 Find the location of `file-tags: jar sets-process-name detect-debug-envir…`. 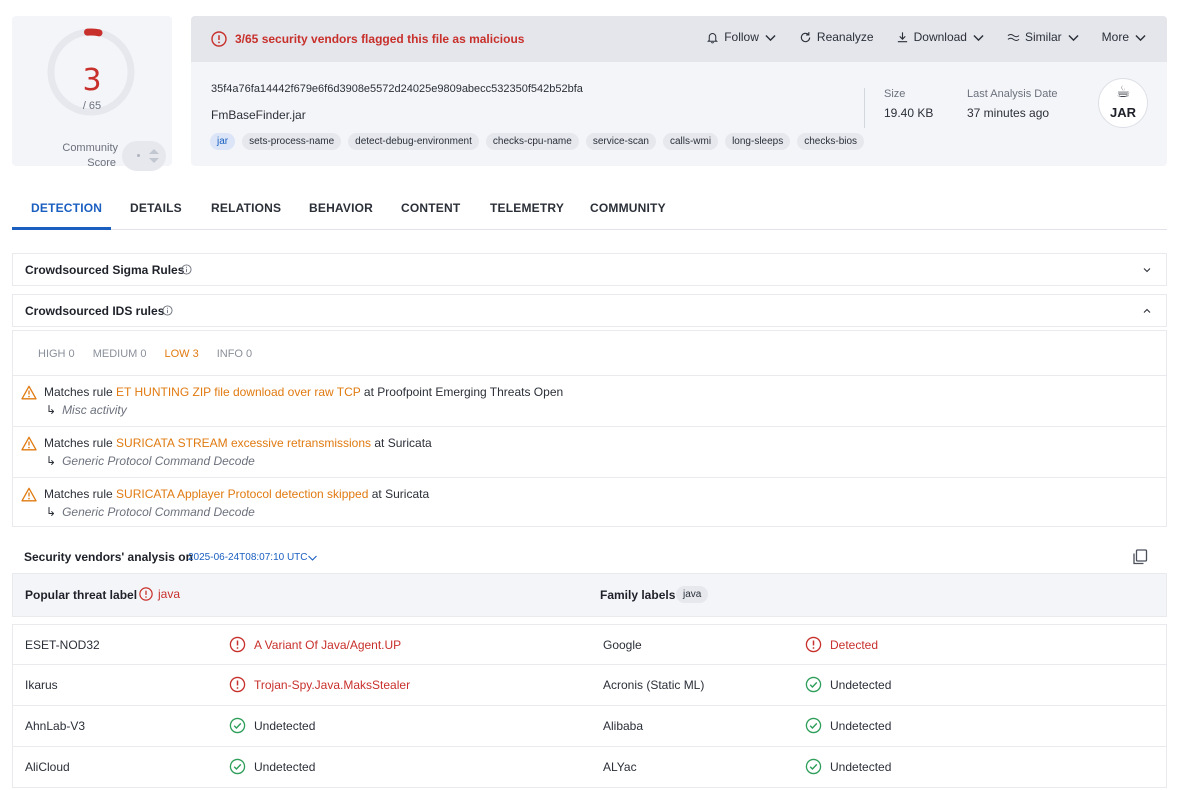

file-tags: jar sets-process-name detect-debug-envir… is located at coordinates (537, 141).